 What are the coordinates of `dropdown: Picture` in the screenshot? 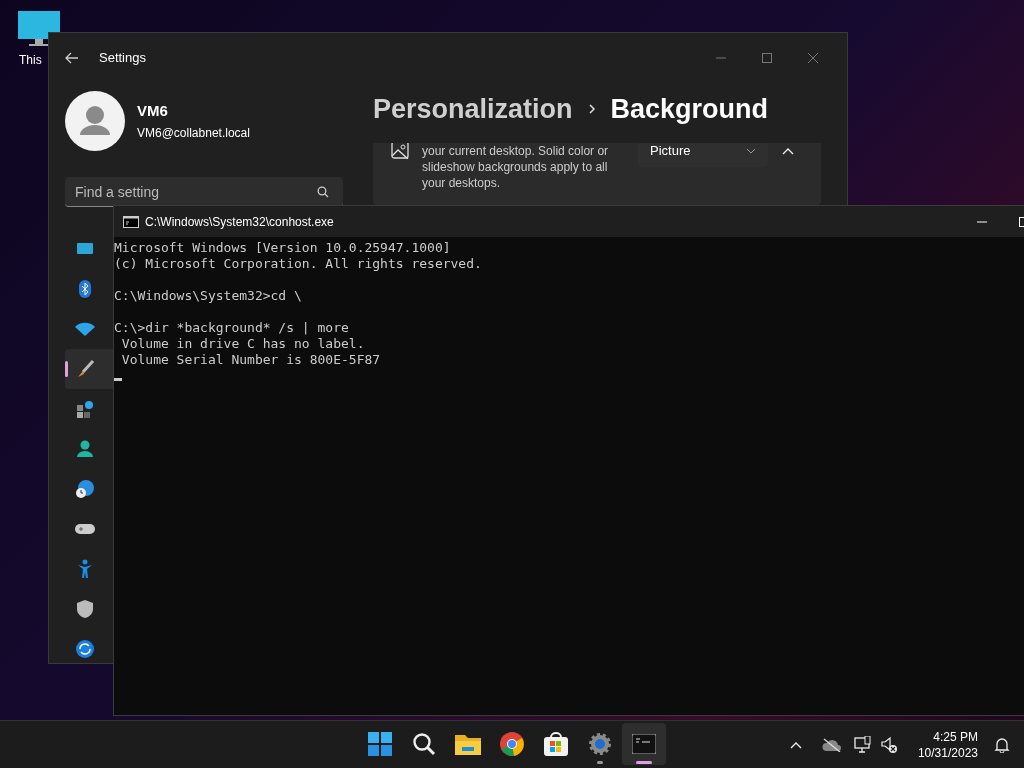 It's located at (703, 155).